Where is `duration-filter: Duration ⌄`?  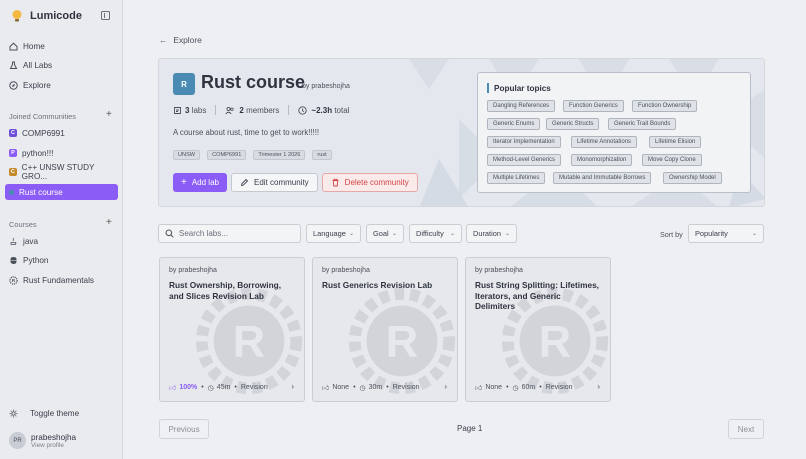
duration-filter: Duration ⌄ is located at coordinates (491, 233).